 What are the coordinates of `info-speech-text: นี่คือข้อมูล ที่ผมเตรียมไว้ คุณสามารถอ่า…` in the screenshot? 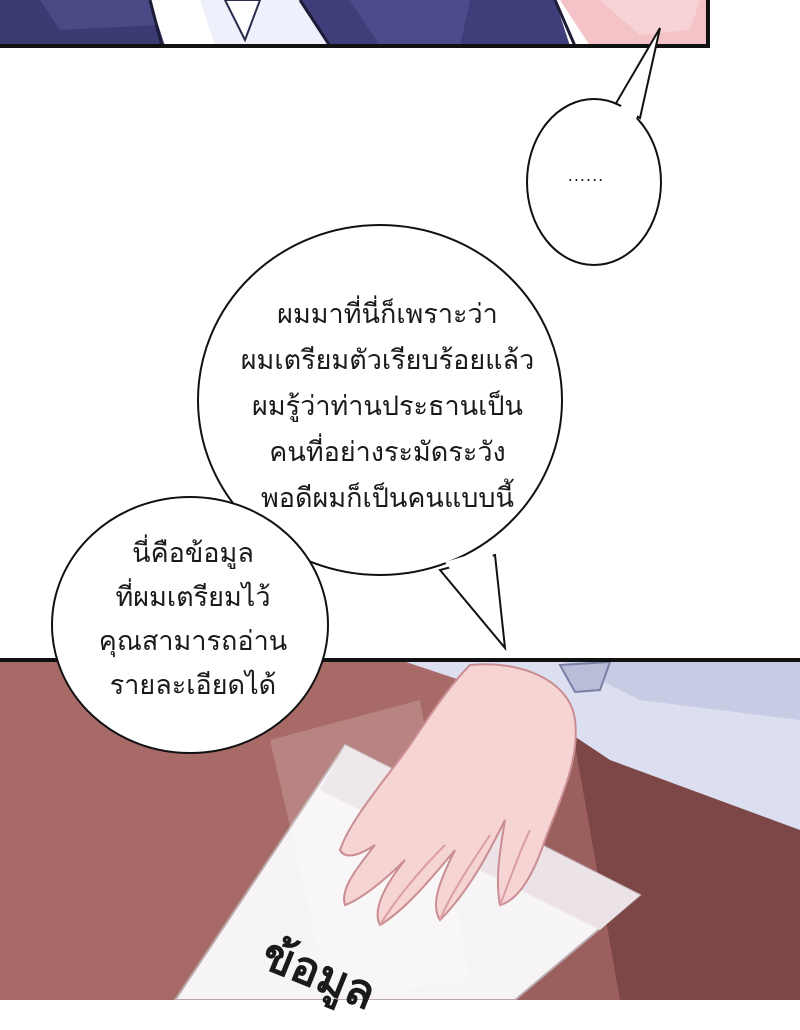 It's located at (193, 620).